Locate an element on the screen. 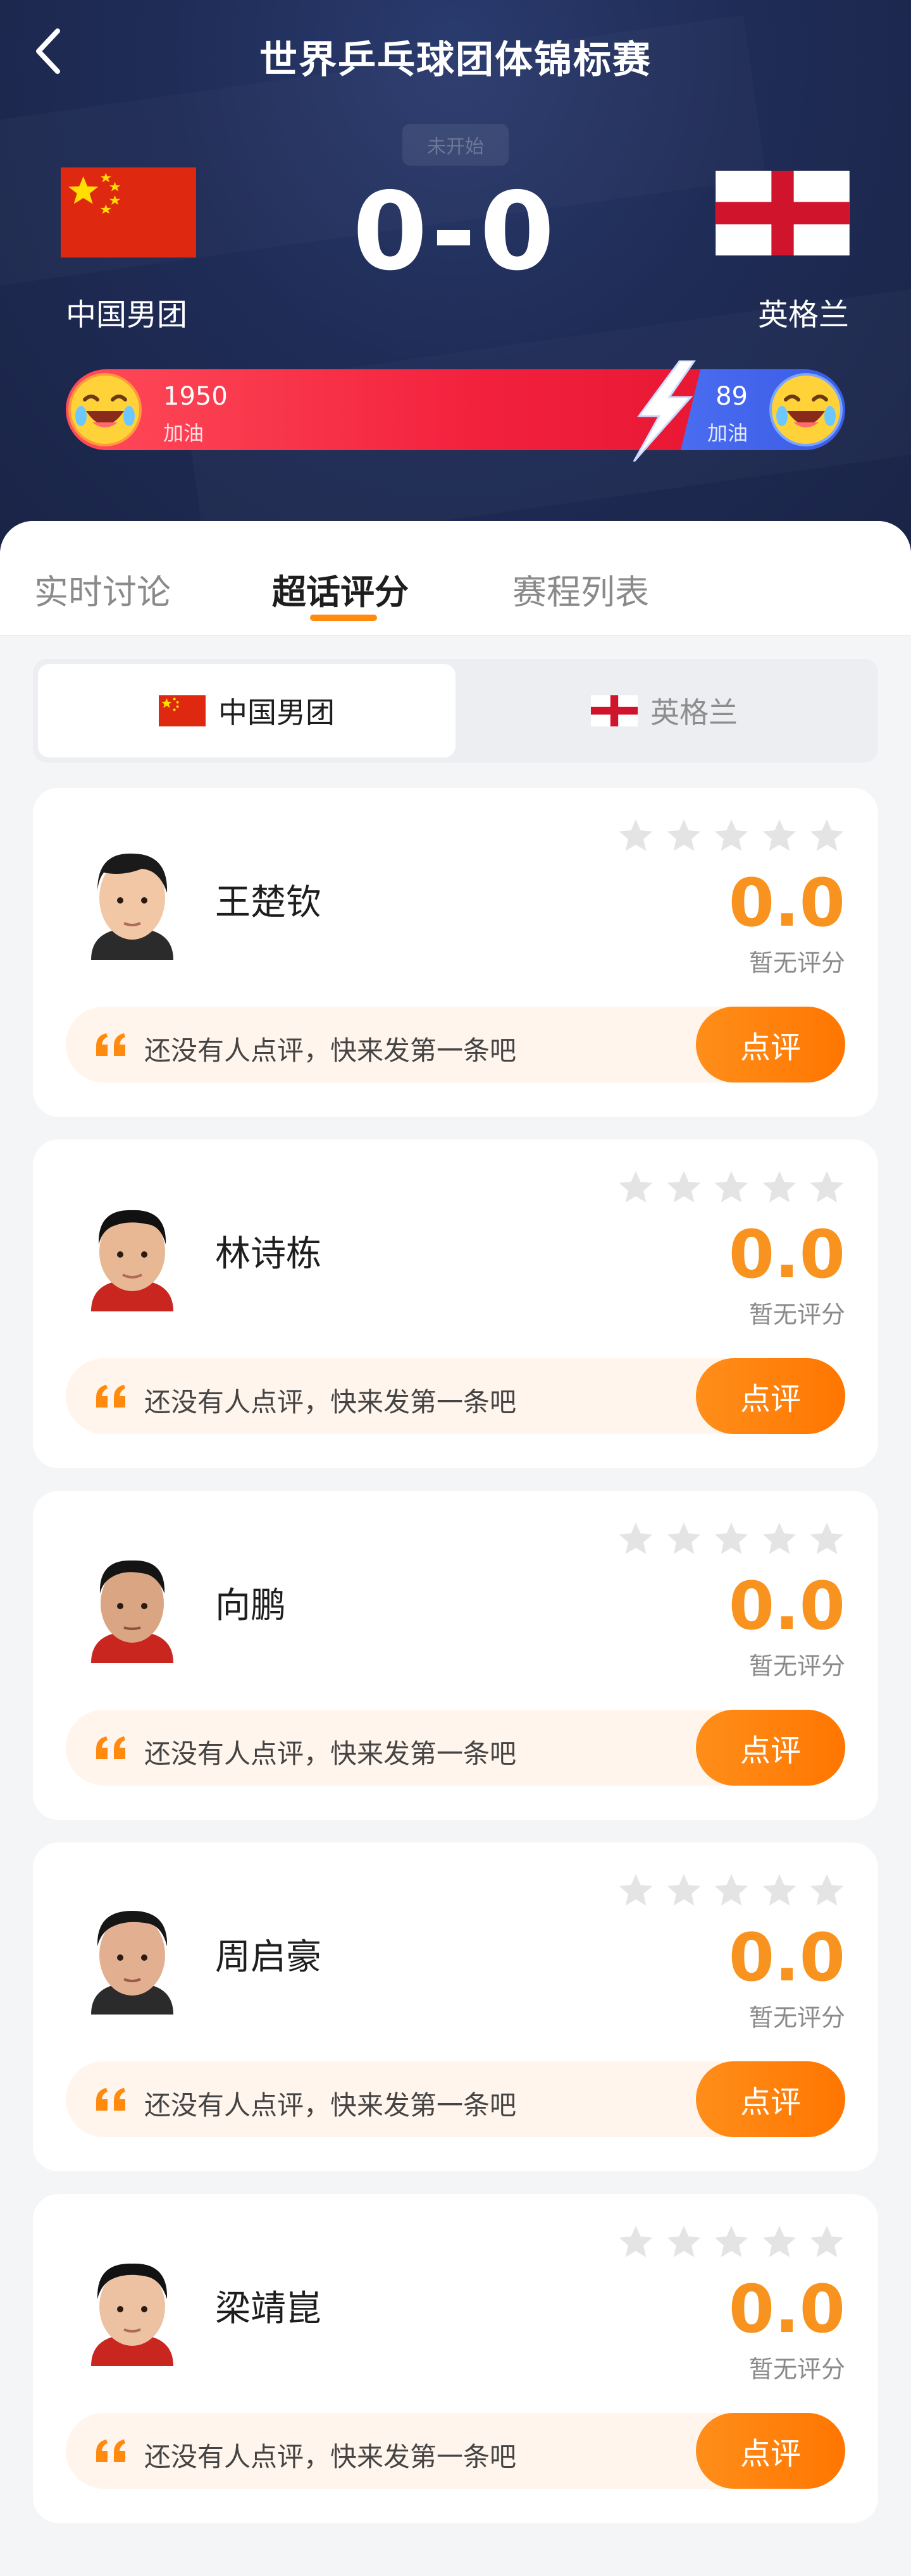 The image size is (911, 2576). match-status-badge: 未开始 is located at coordinates (455, 145).